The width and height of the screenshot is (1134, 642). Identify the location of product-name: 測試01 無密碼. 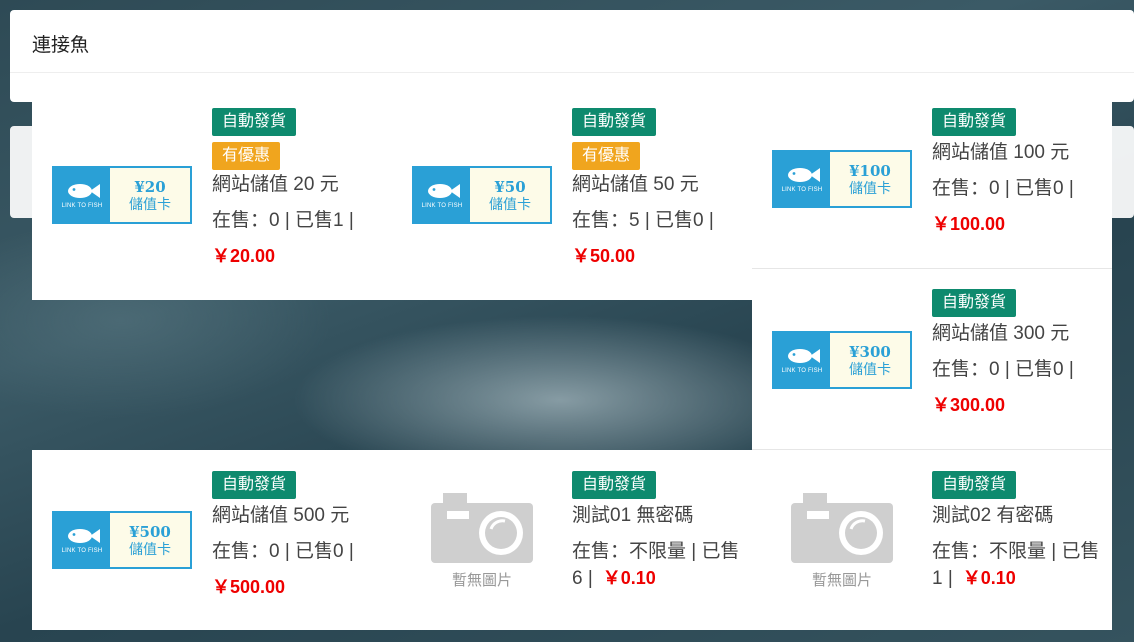
(659, 516).